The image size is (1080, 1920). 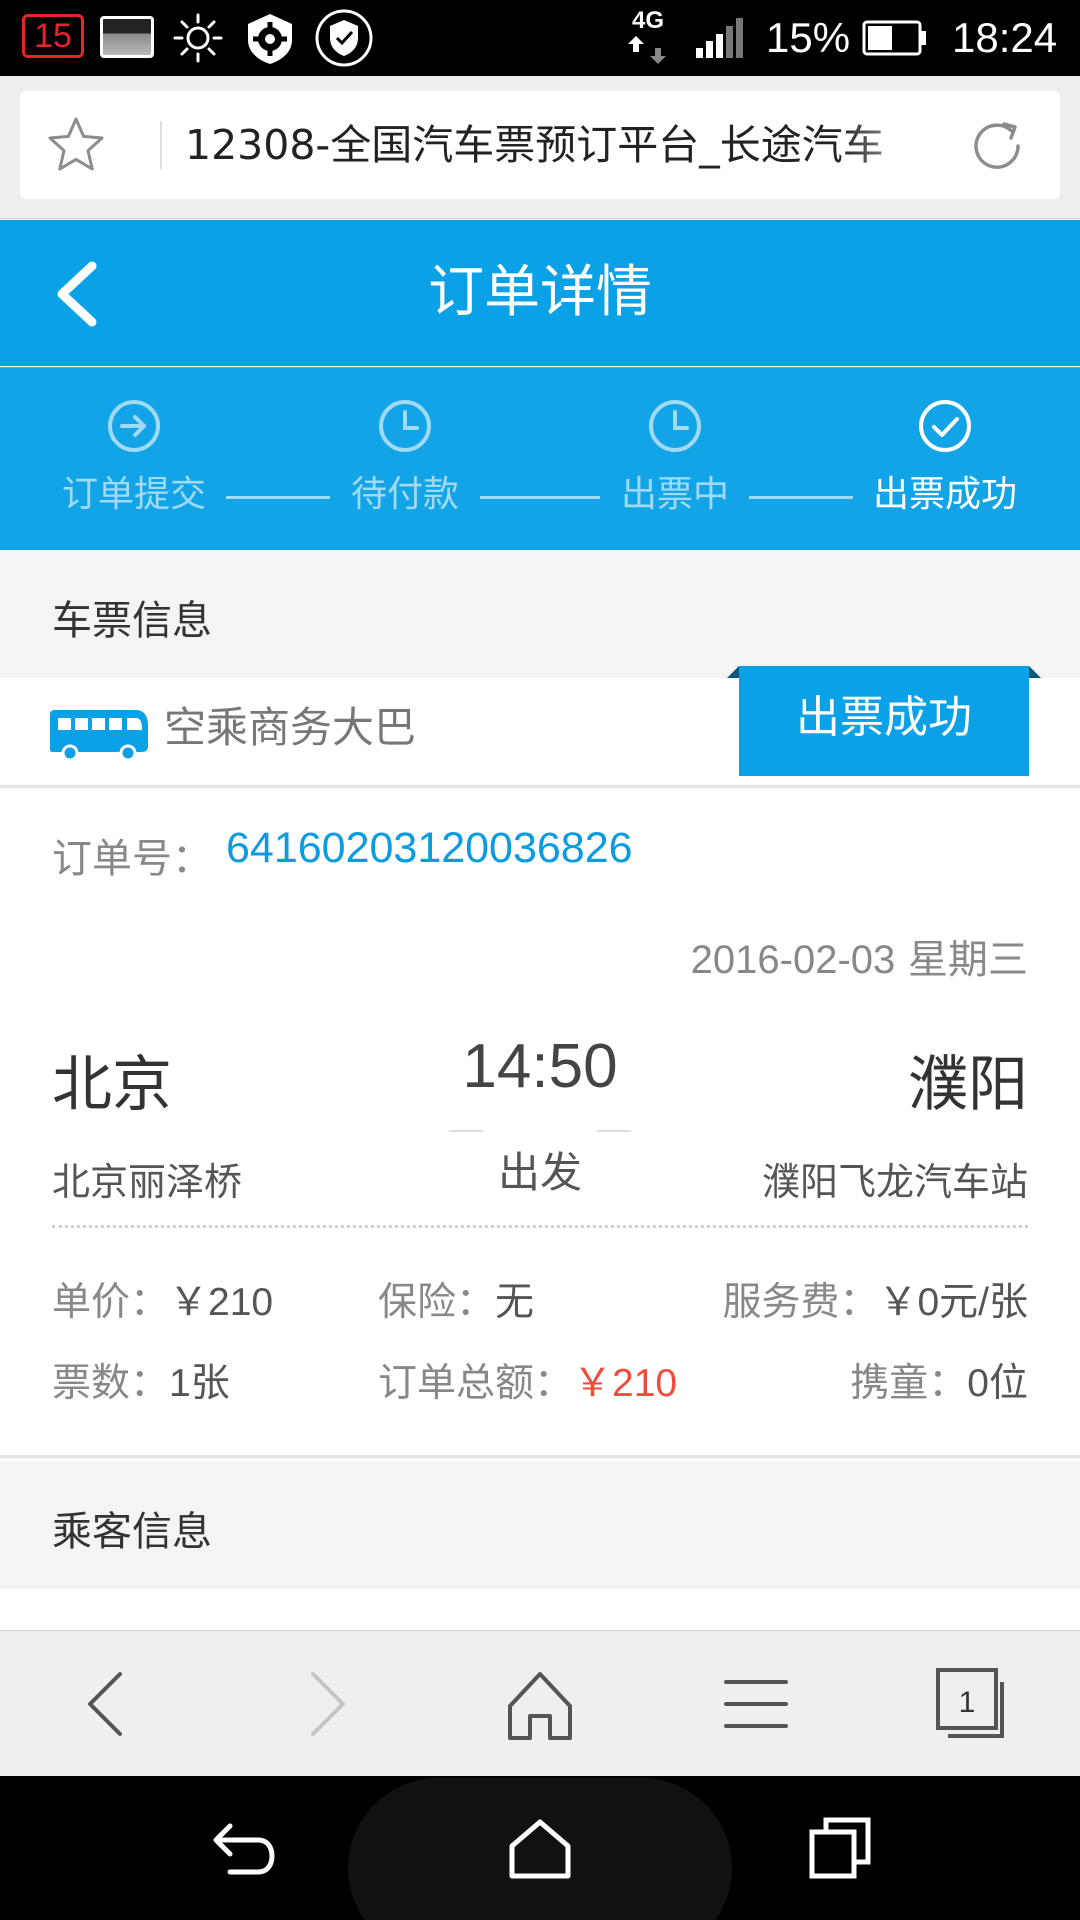 What do you see at coordinates (944, 494) in the screenshot?
I see `step-label: 出票成功` at bounding box center [944, 494].